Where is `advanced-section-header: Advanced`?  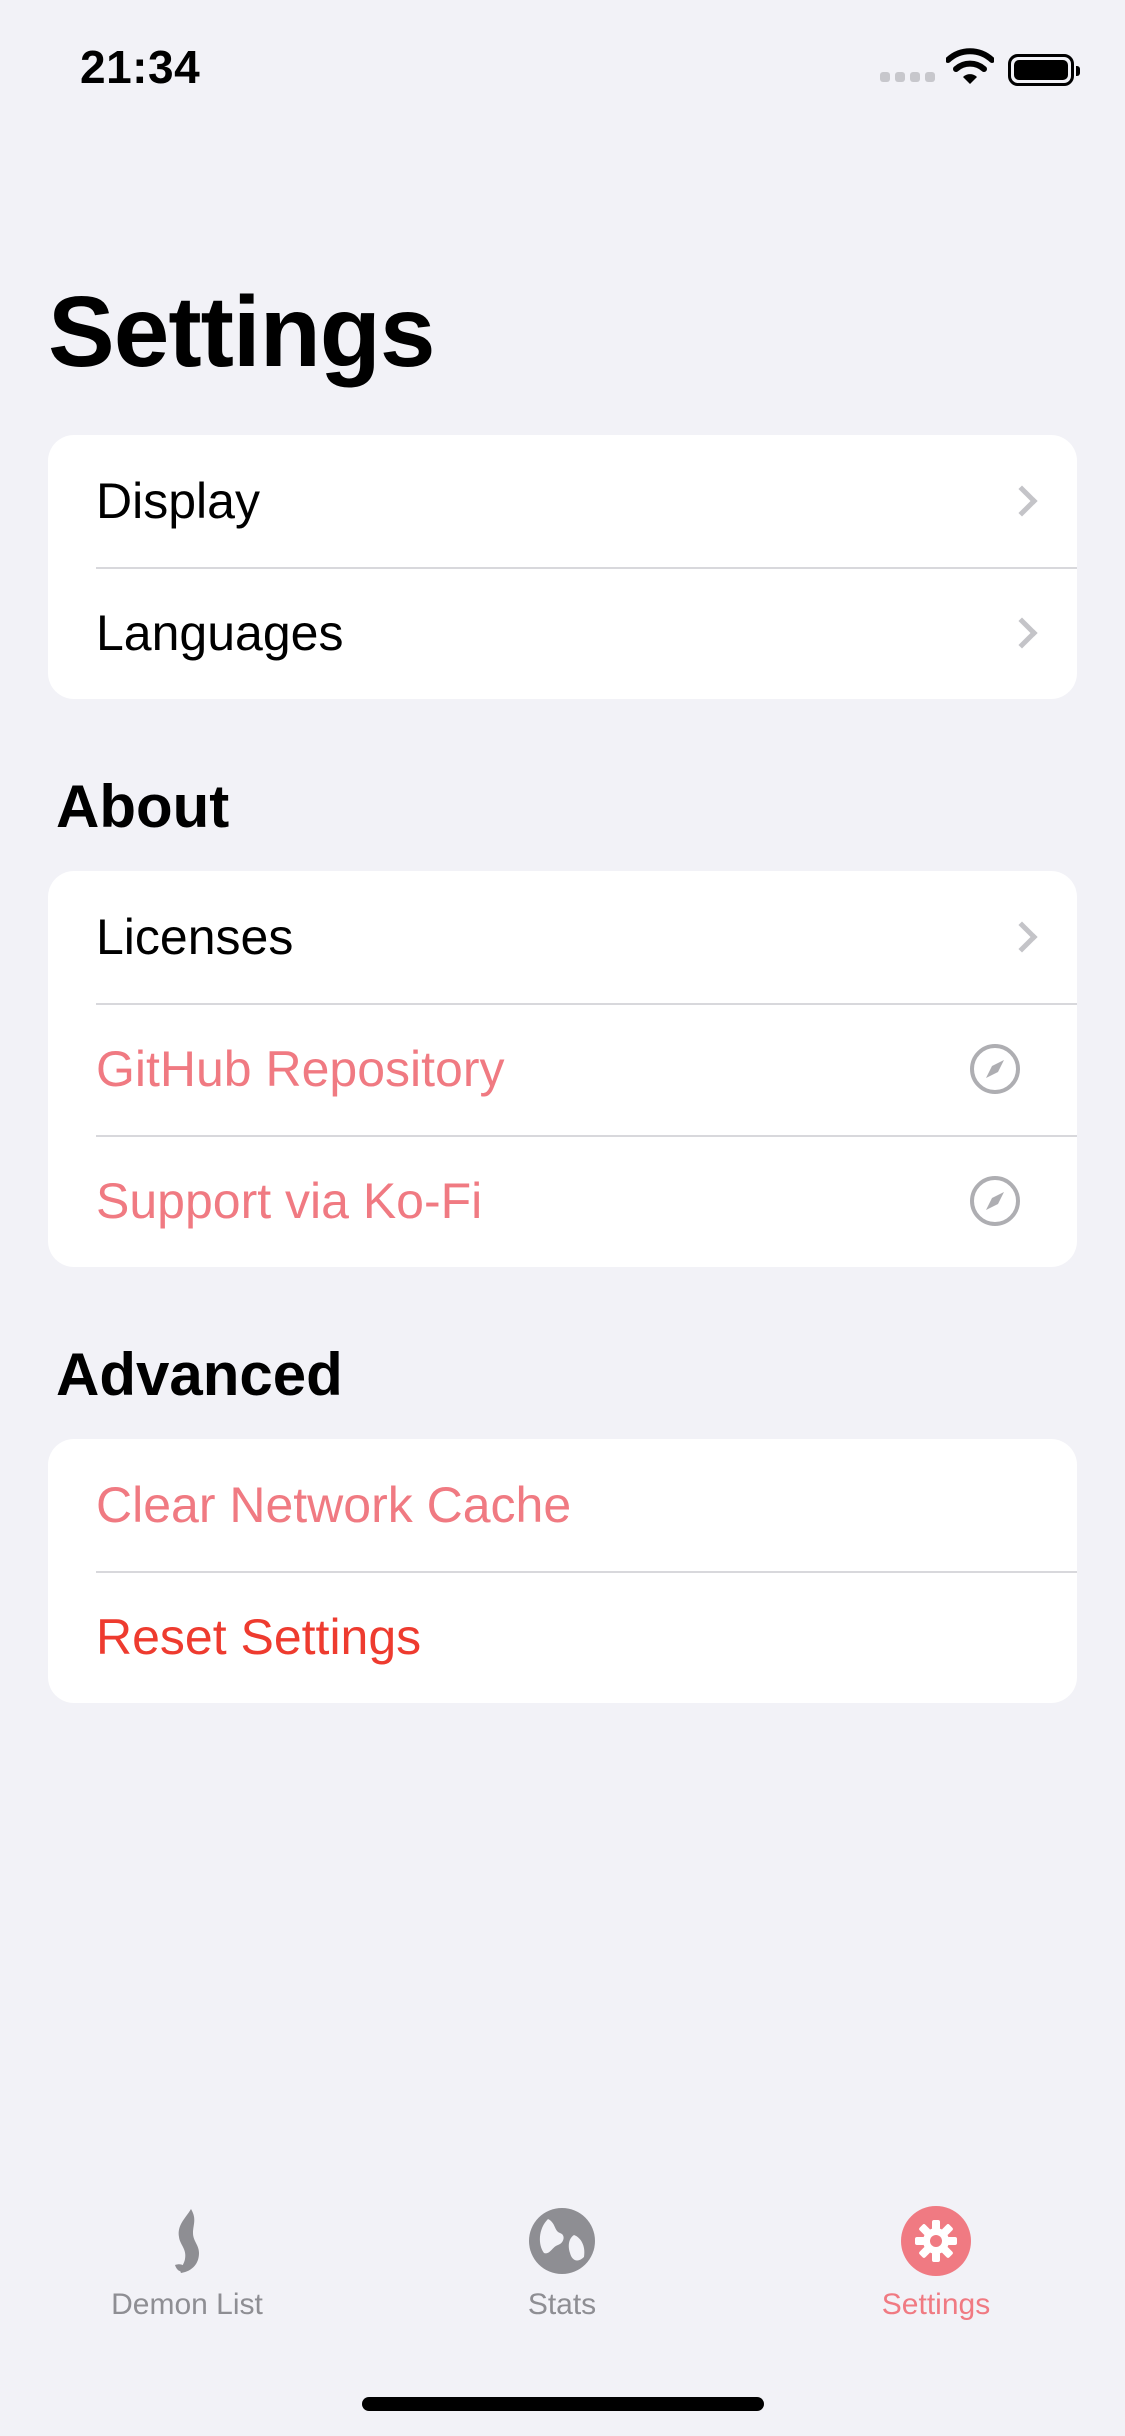
advanced-section-header: Advanced is located at coordinates (199, 1374).